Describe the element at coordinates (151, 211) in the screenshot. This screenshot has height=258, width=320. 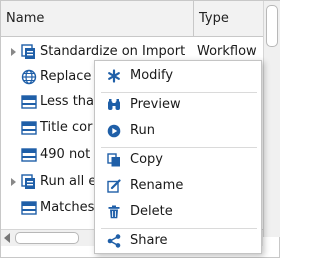
I see `menu-item-label: Delete` at that location.